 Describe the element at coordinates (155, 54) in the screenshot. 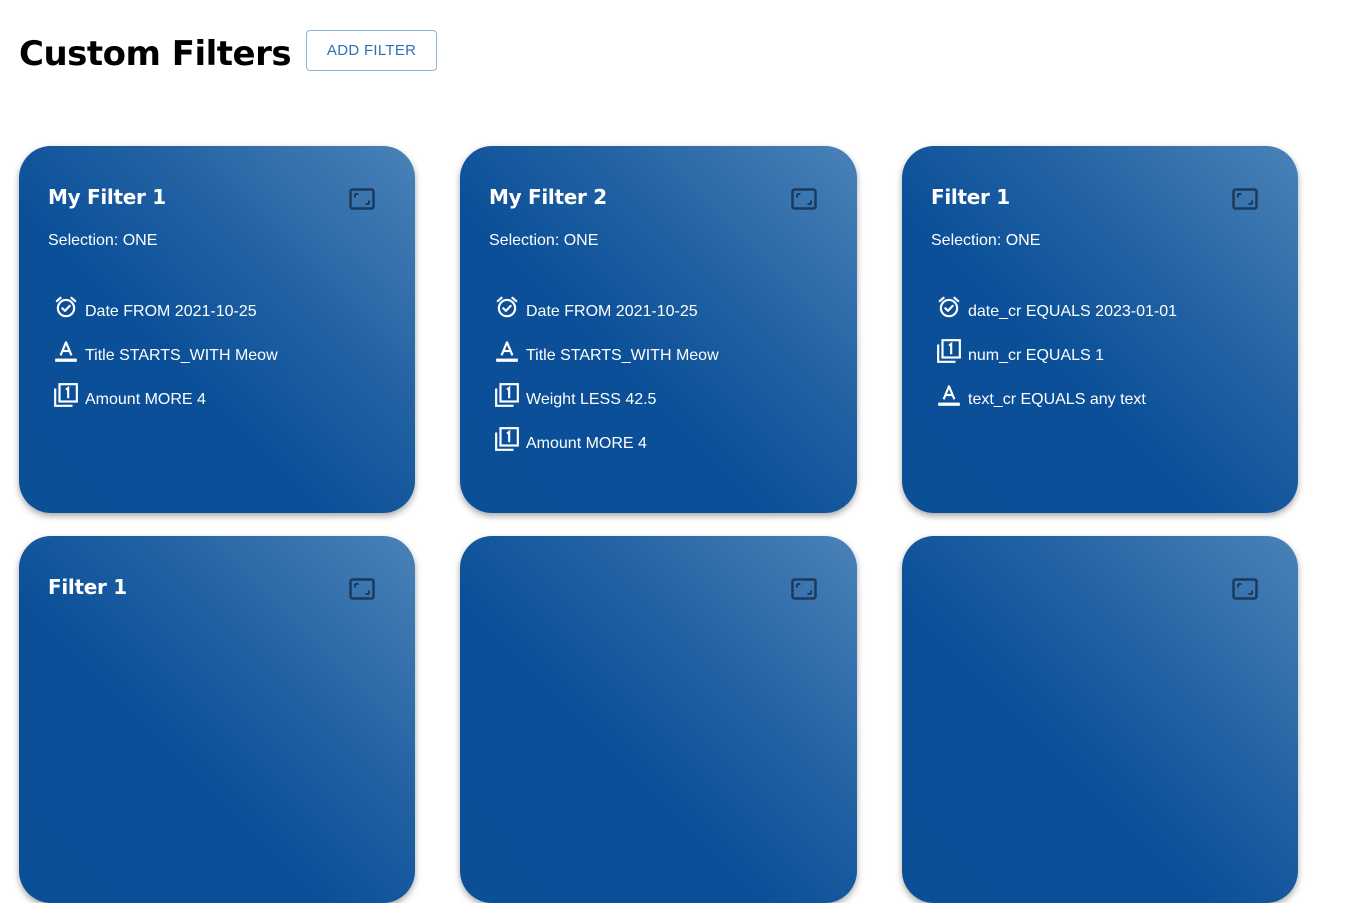

I see `page-title: Custom Filters` at that location.